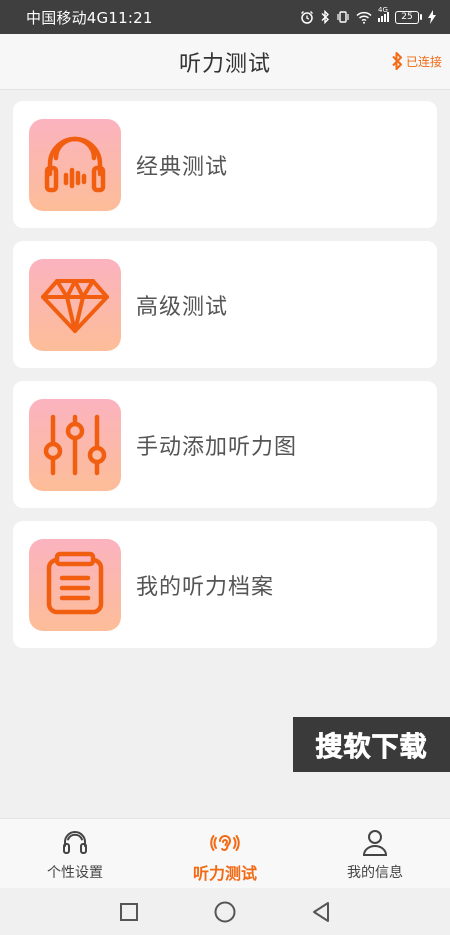 This screenshot has width=450, height=935. I want to click on status-carrier-time: 中国移动4G11:21, so click(89, 17).